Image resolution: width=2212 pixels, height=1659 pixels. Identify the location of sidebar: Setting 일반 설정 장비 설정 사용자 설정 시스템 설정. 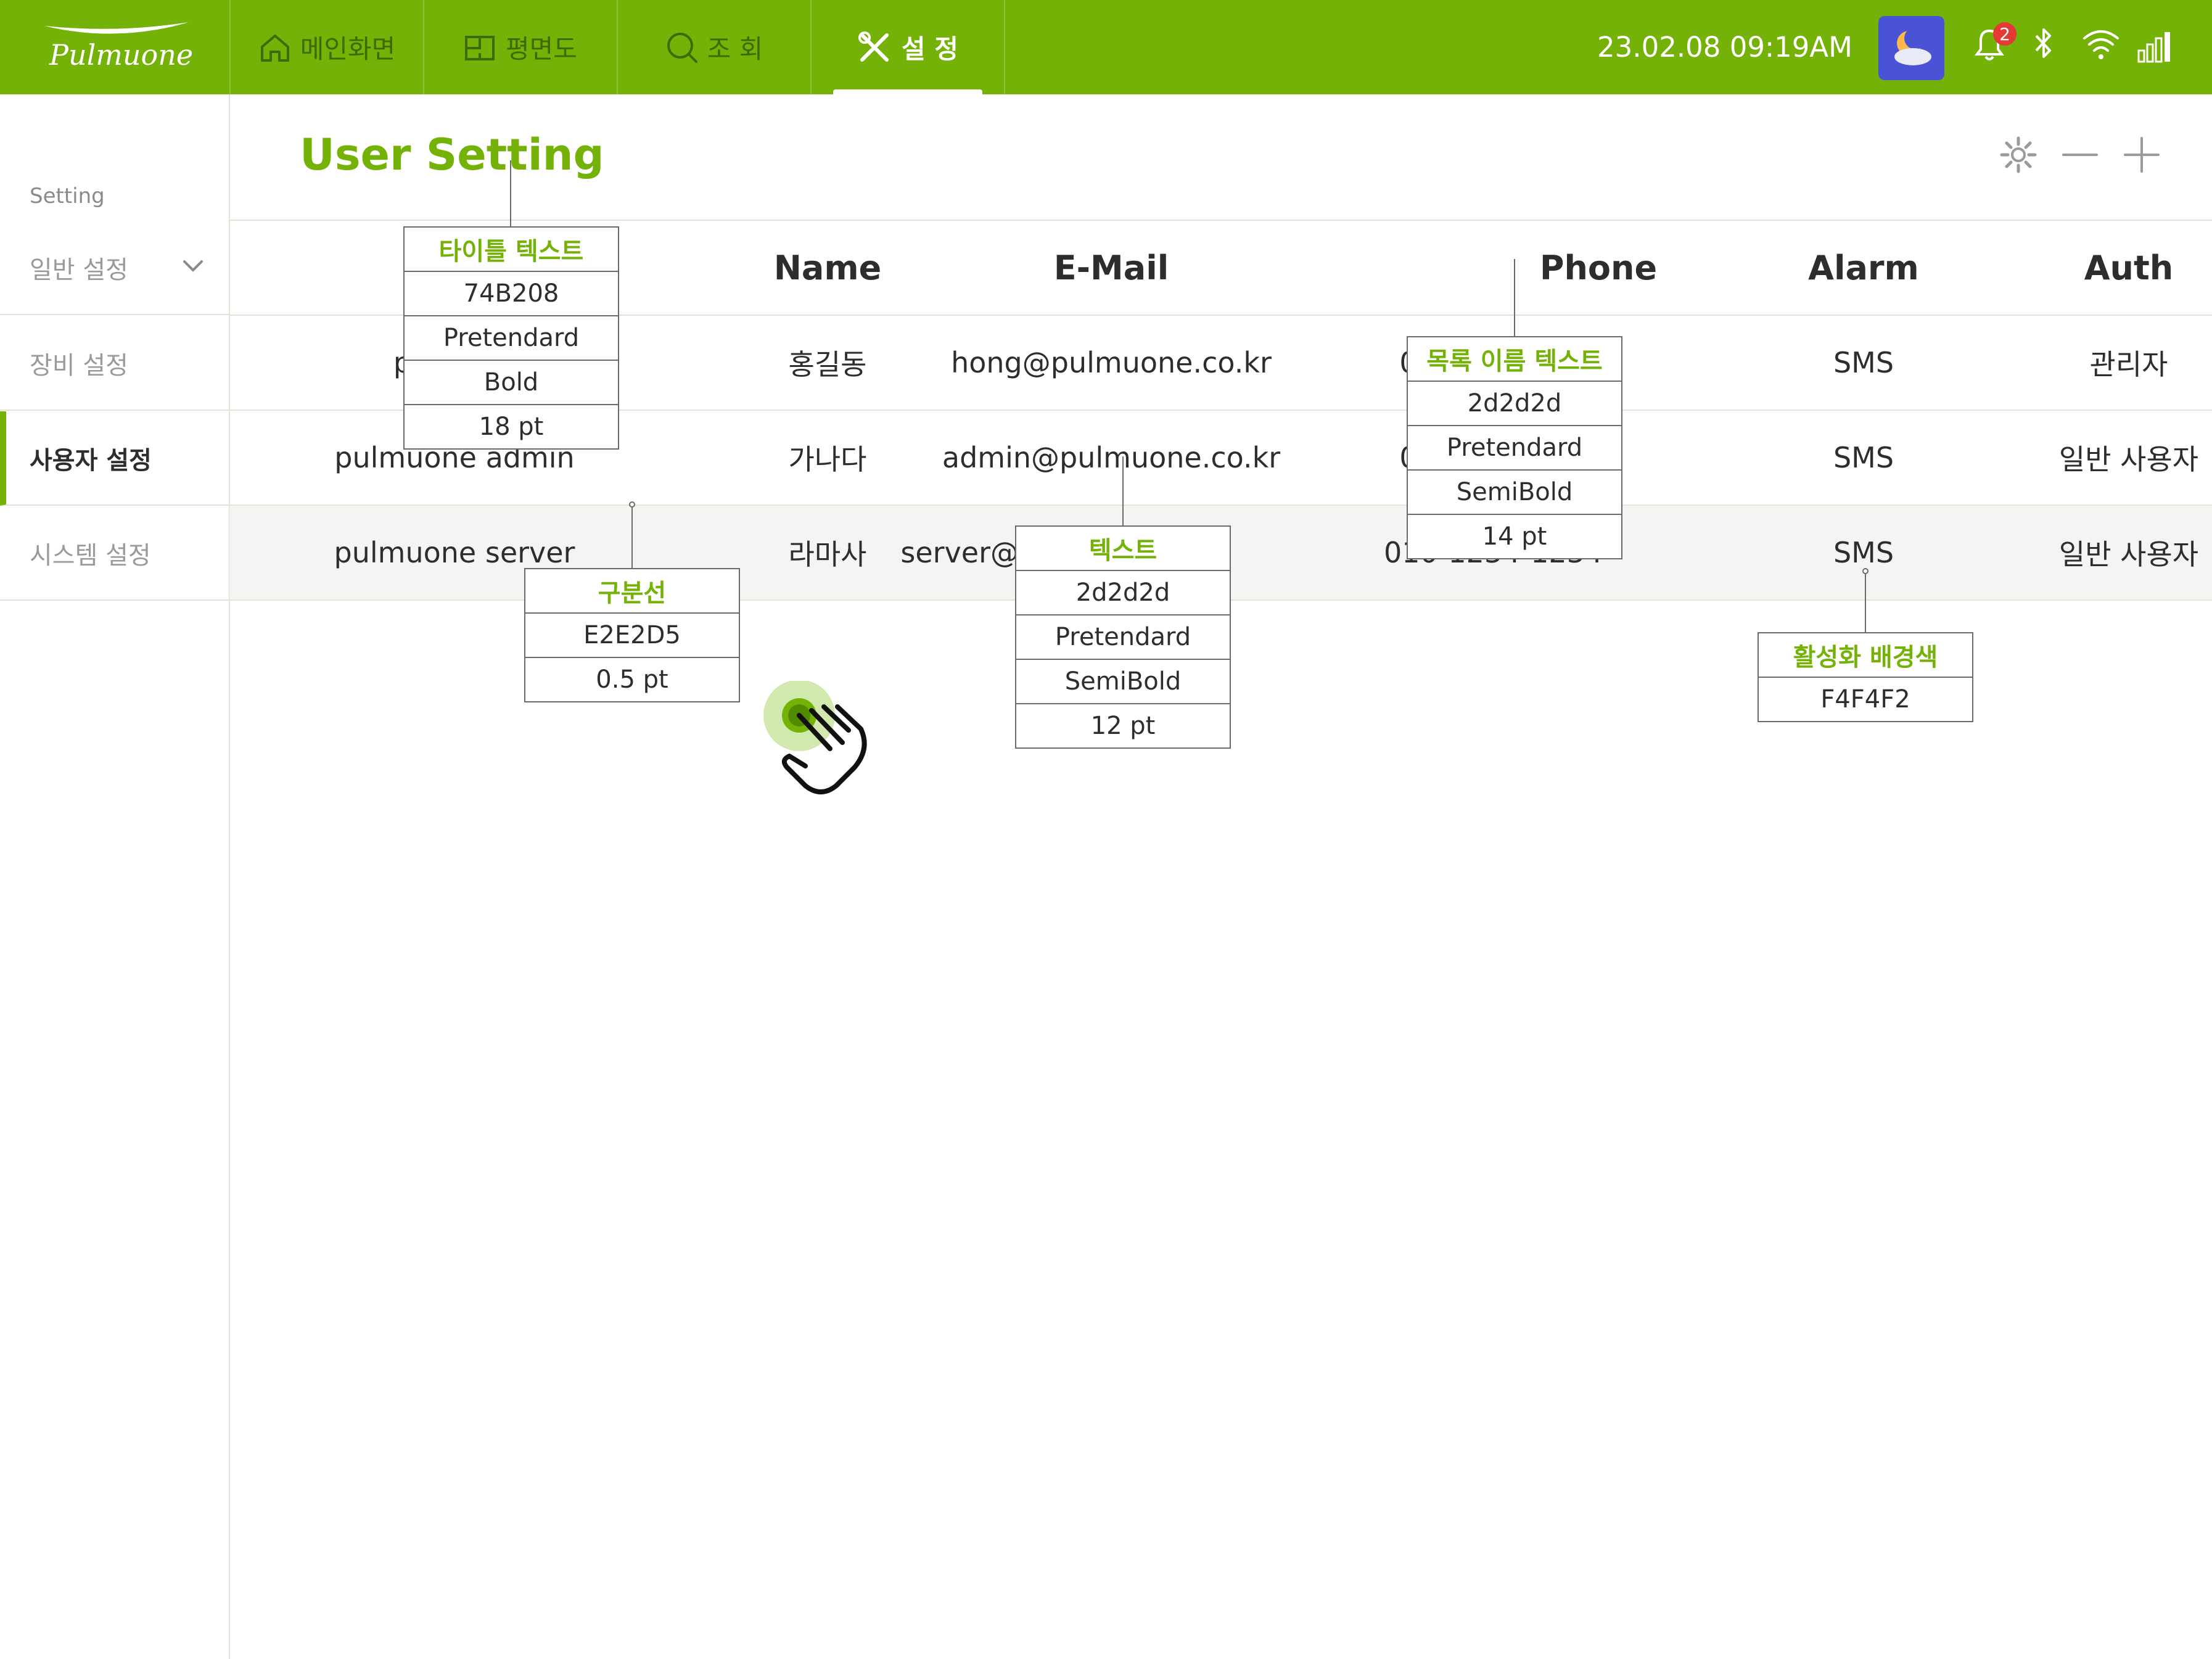
(115, 876).